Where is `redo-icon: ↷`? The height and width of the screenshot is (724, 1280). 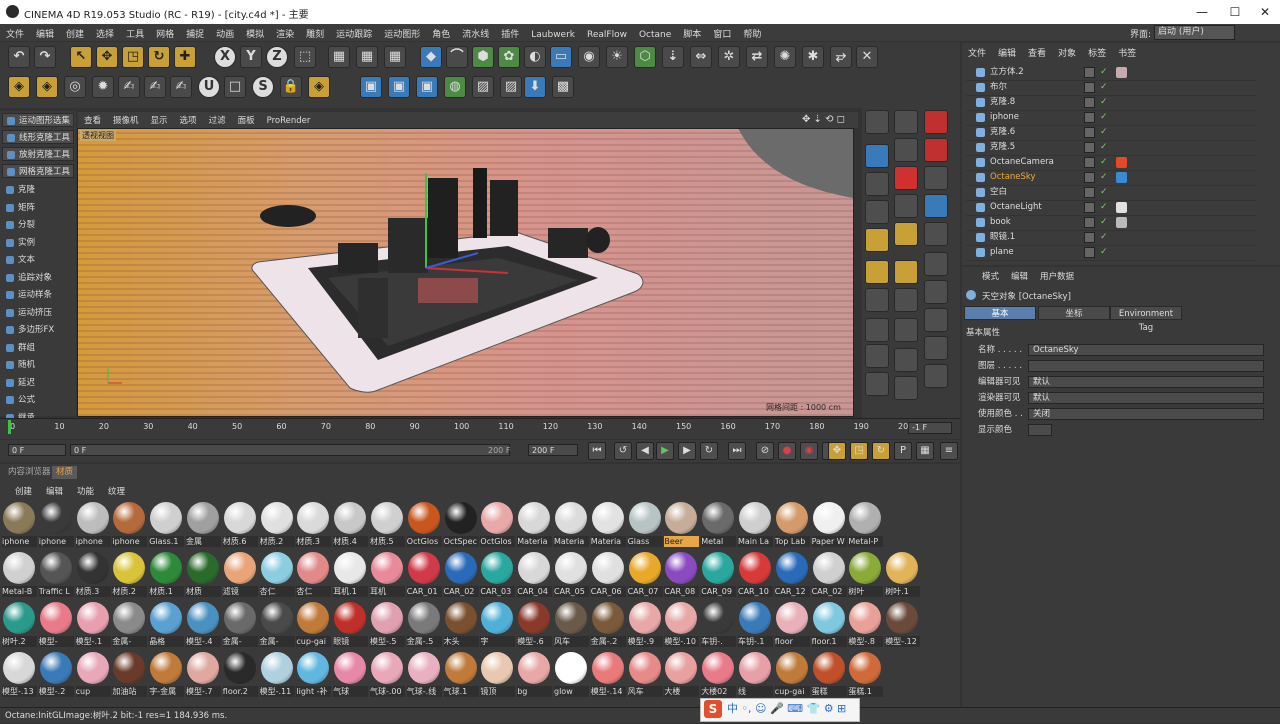 redo-icon: ↷ is located at coordinates (45, 57).